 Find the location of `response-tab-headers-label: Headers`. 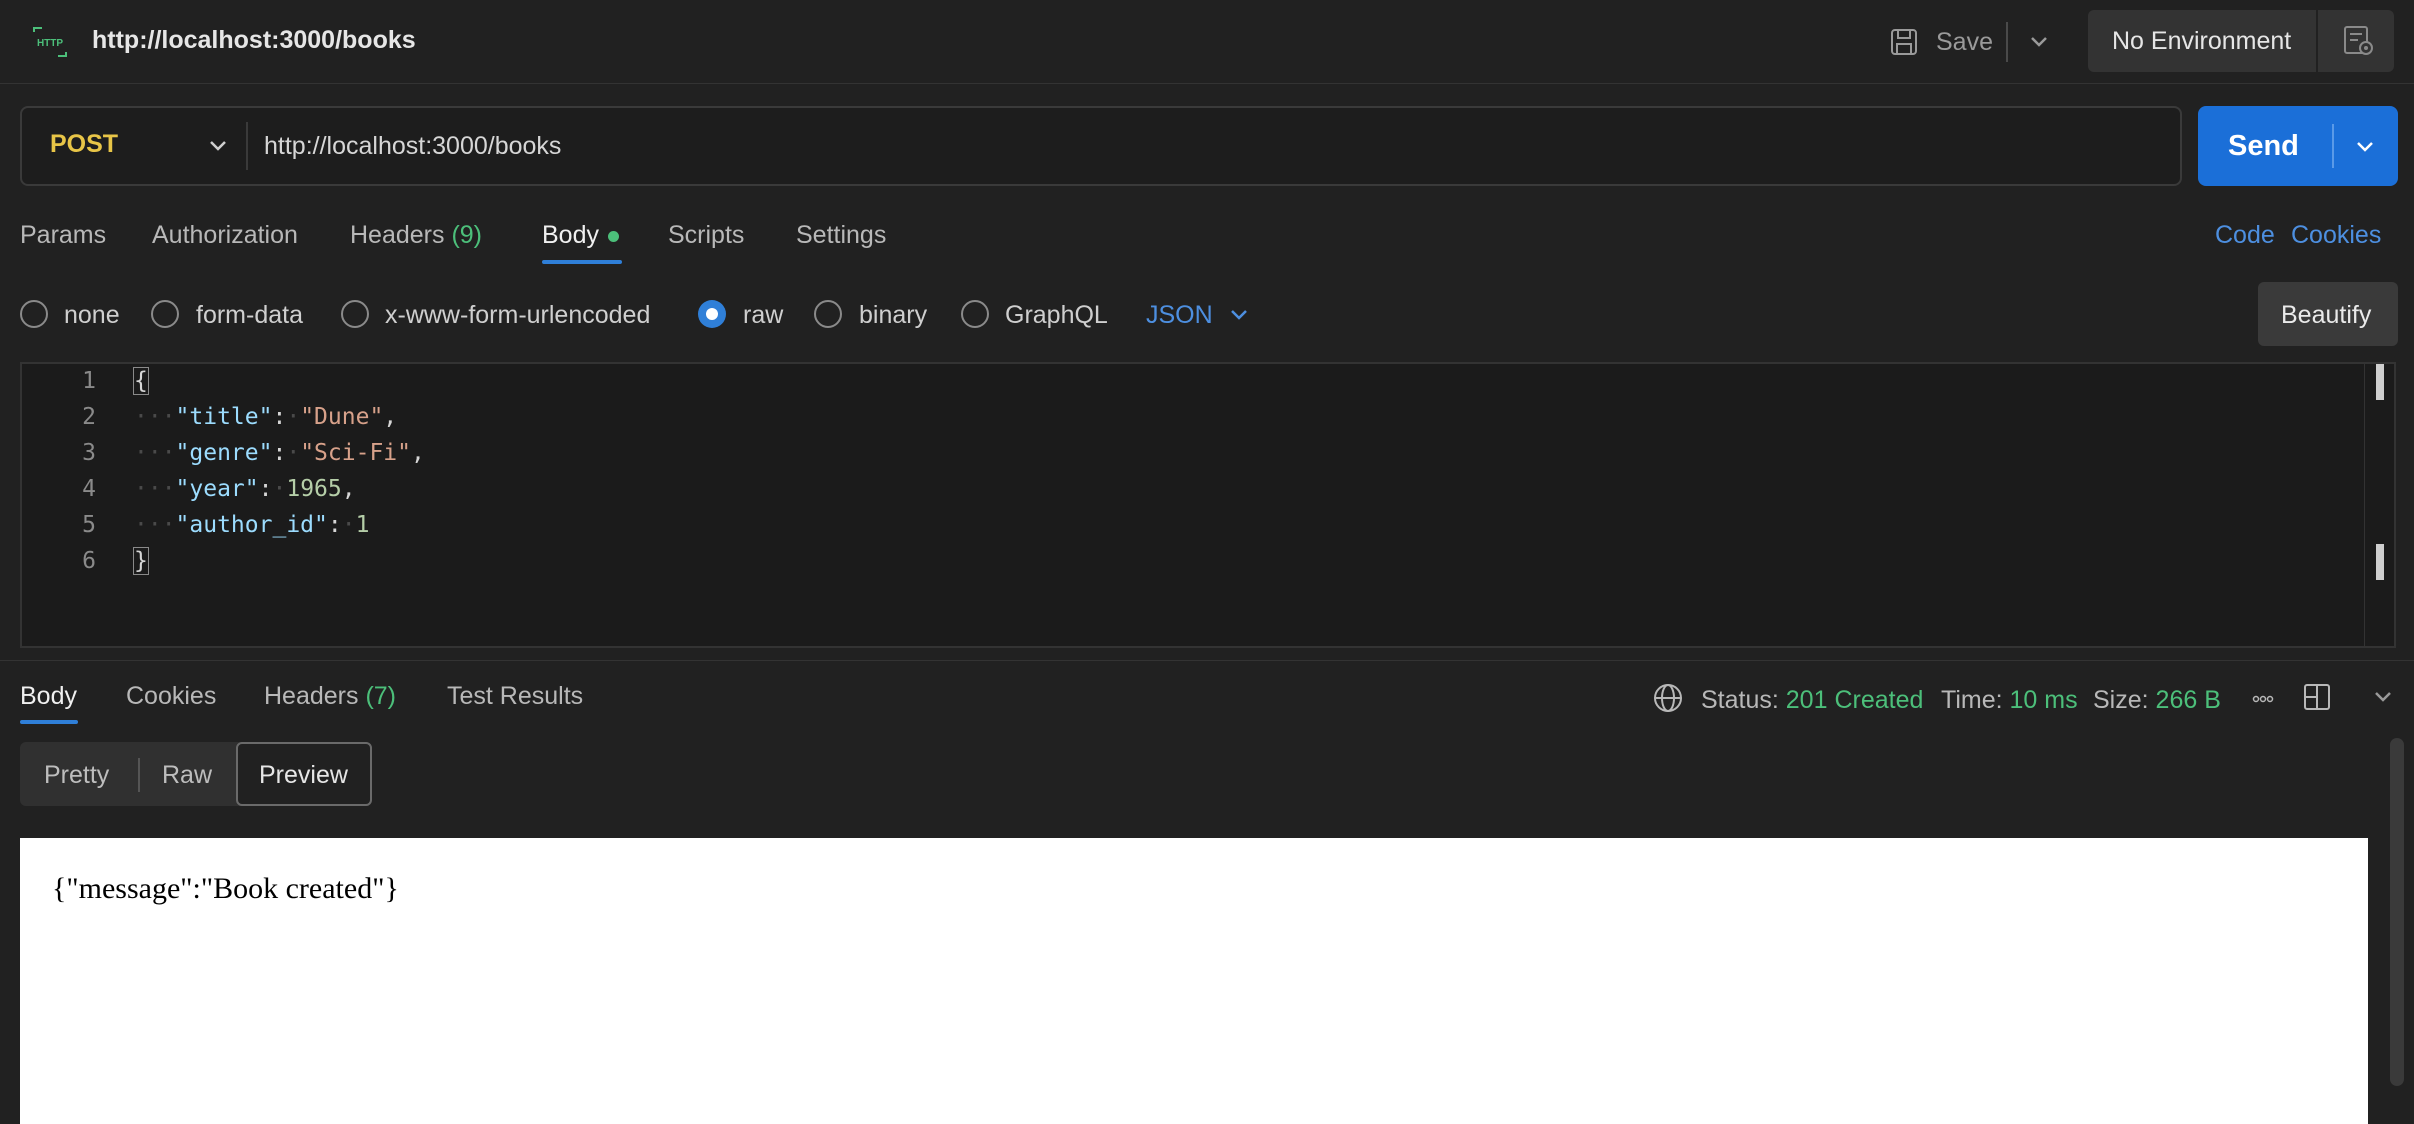

response-tab-headers-label: Headers is located at coordinates (311, 696).